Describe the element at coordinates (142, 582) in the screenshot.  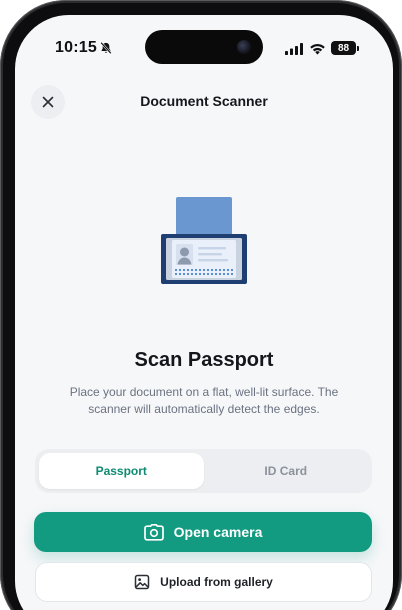
I see `image-icon` at that location.